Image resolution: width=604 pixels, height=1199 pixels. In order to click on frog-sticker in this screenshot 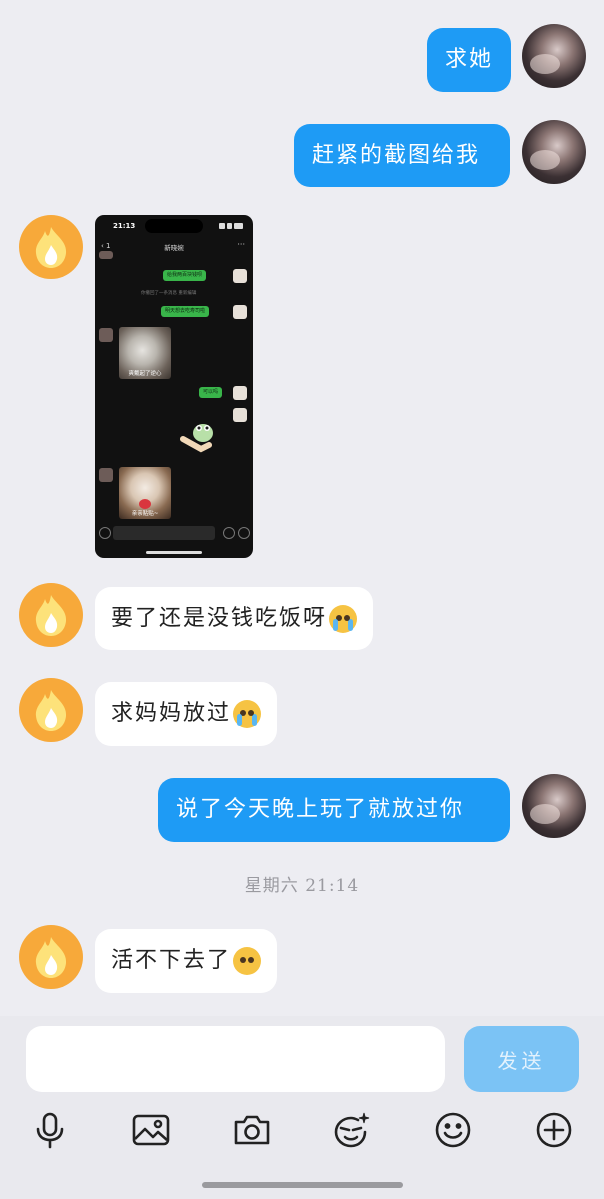, I will do `click(196, 438)`.